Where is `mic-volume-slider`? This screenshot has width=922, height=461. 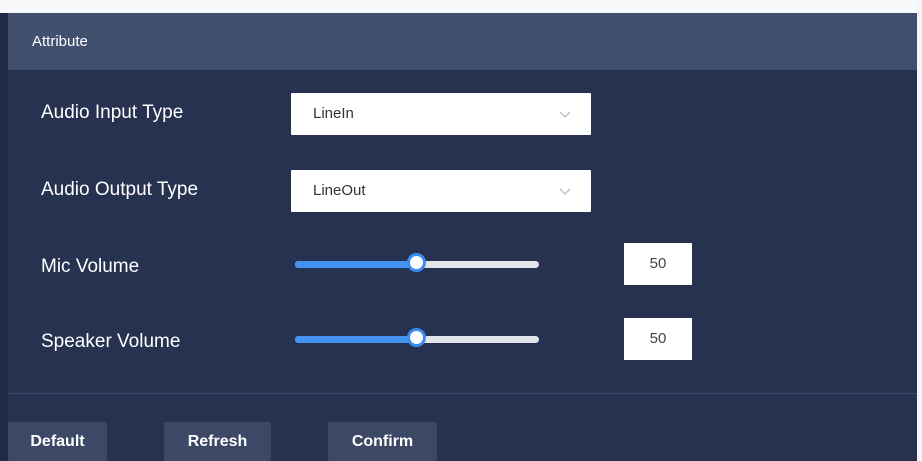
mic-volume-slider is located at coordinates (417, 262).